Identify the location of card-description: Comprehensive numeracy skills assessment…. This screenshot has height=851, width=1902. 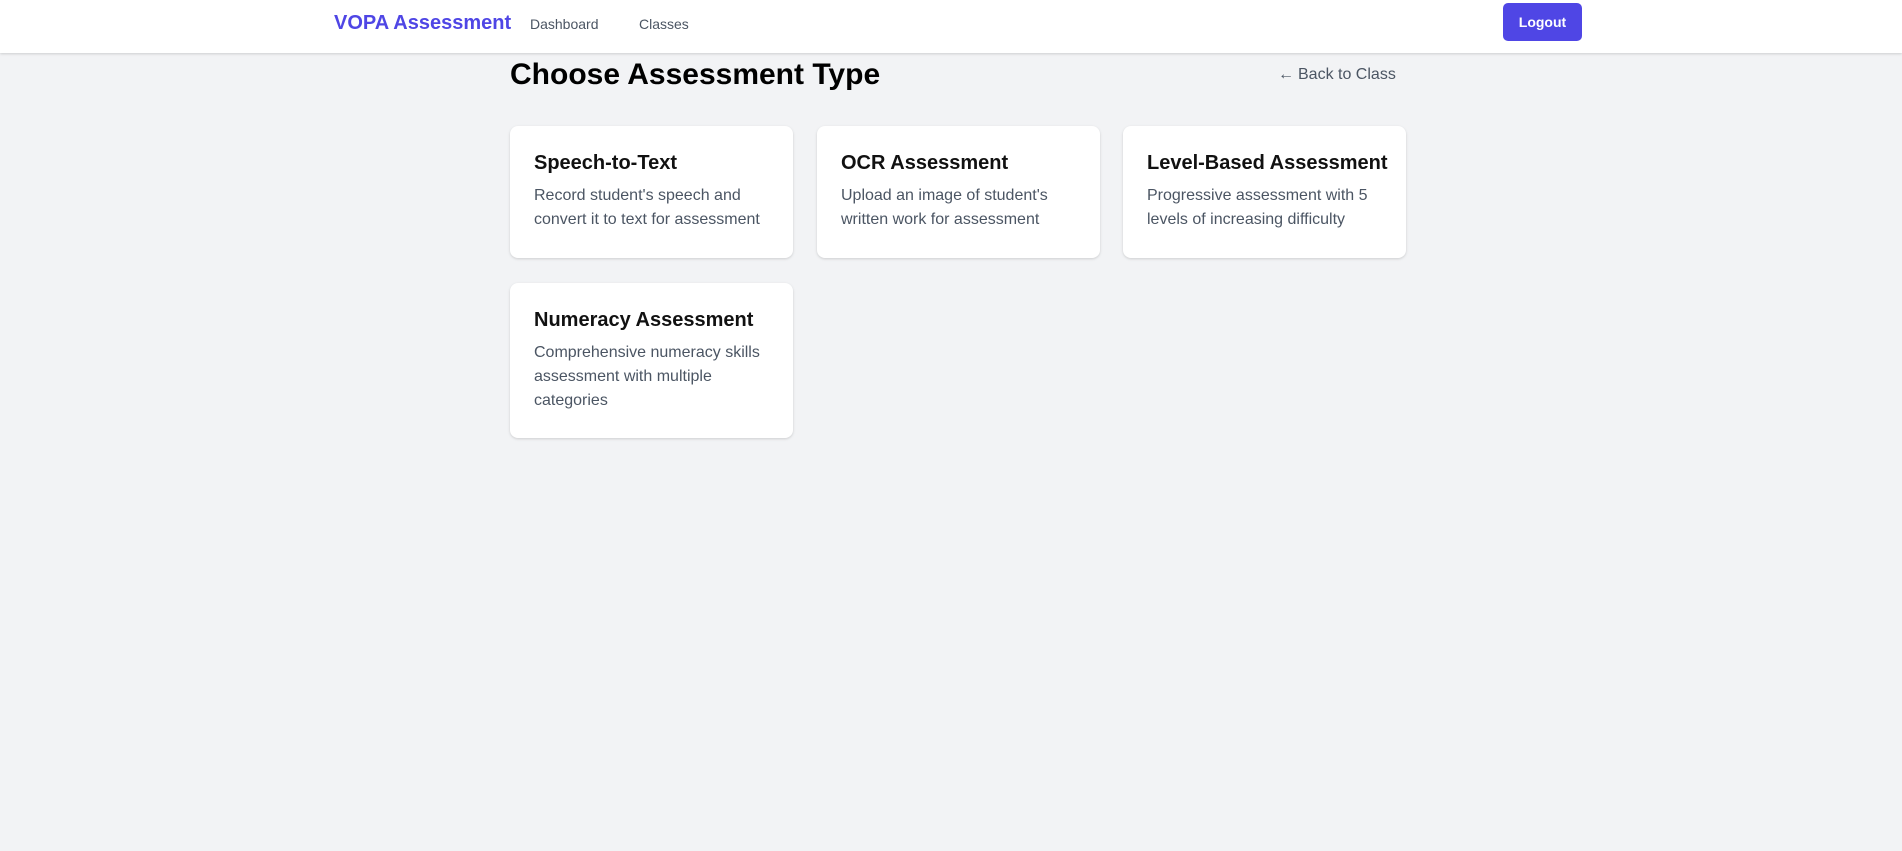
(647, 376).